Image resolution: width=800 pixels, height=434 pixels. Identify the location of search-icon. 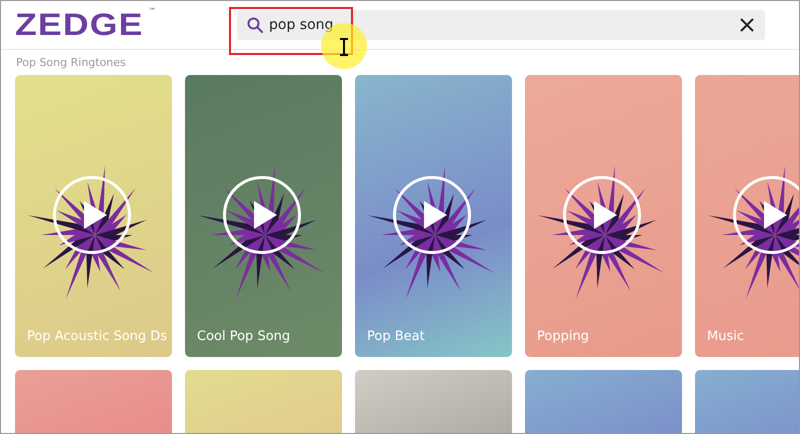
(255, 25).